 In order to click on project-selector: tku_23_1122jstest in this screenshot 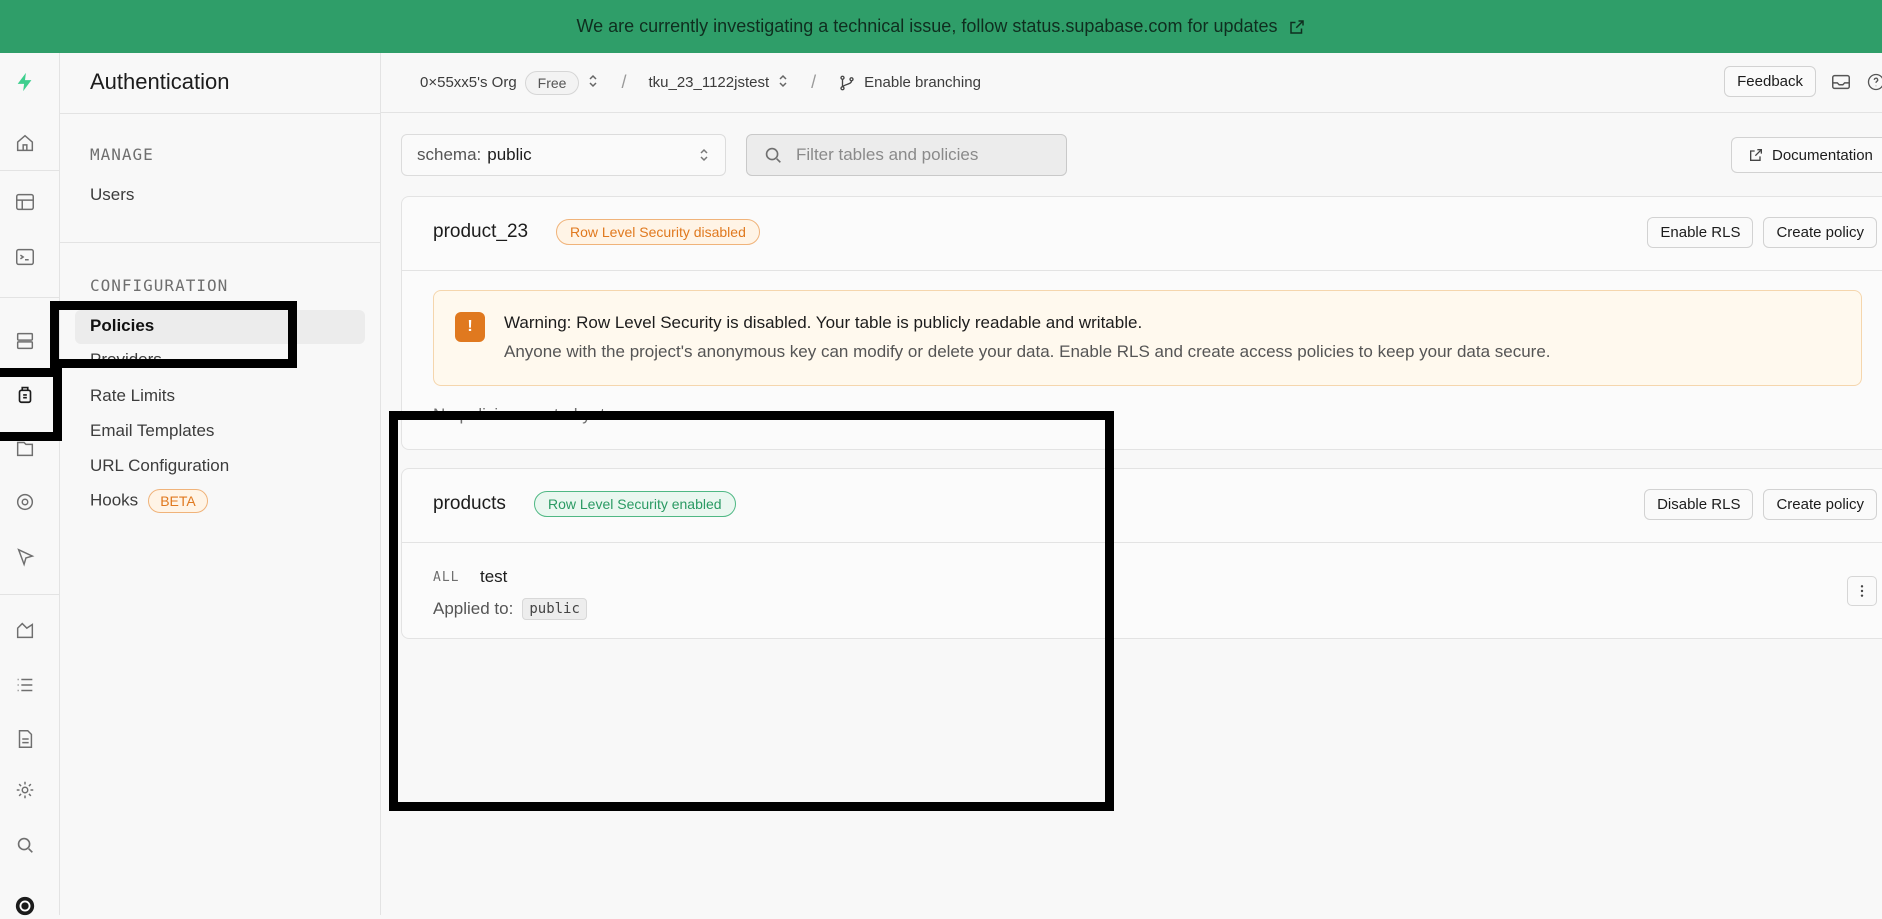, I will do `click(718, 83)`.